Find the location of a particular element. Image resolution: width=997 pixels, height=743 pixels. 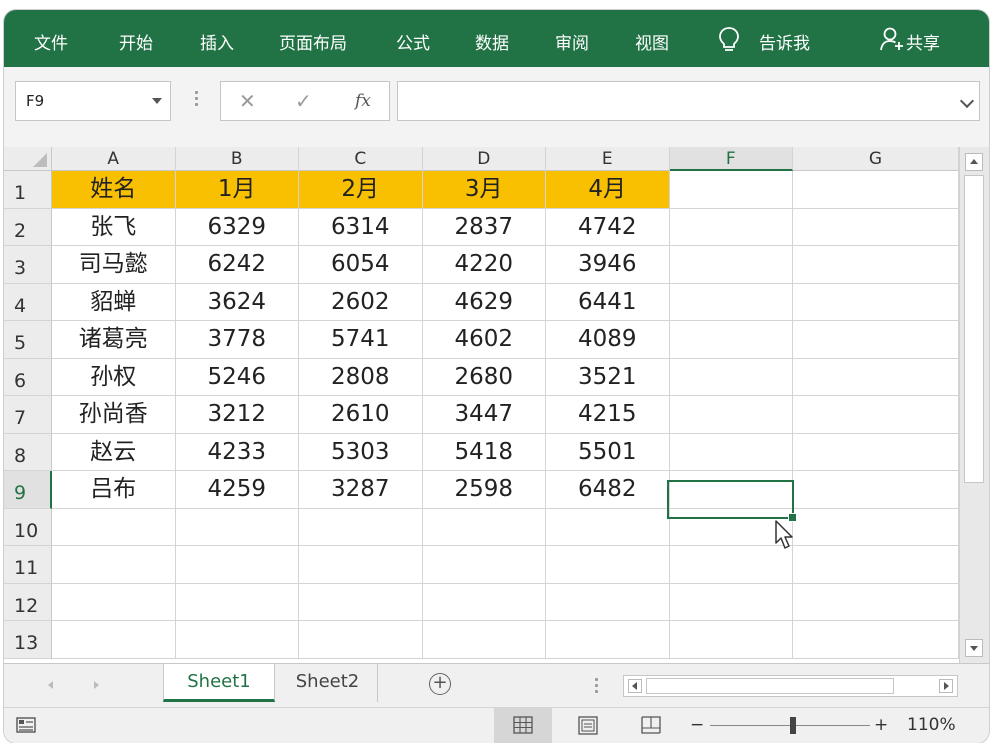

page-layout-view-button is located at coordinates (588, 725).